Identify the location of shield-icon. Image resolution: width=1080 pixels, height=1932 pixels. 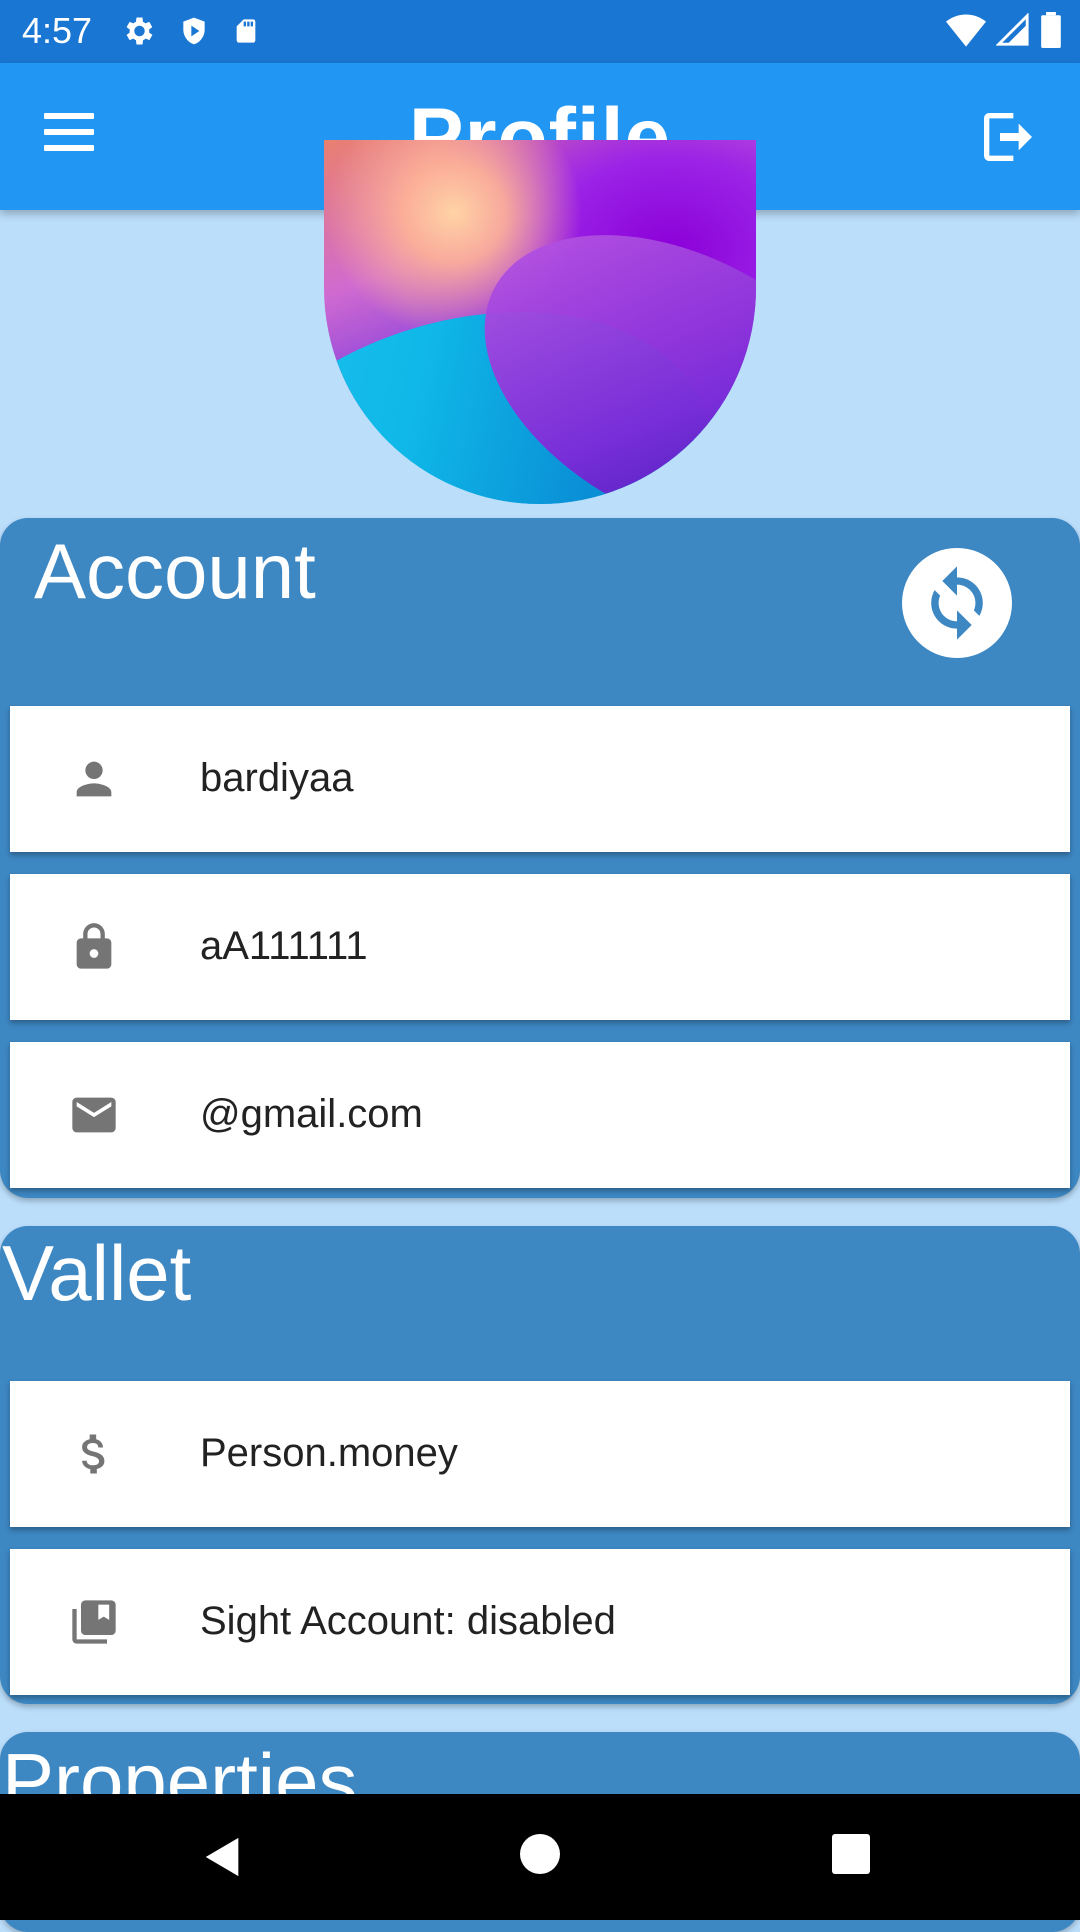
(194, 31).